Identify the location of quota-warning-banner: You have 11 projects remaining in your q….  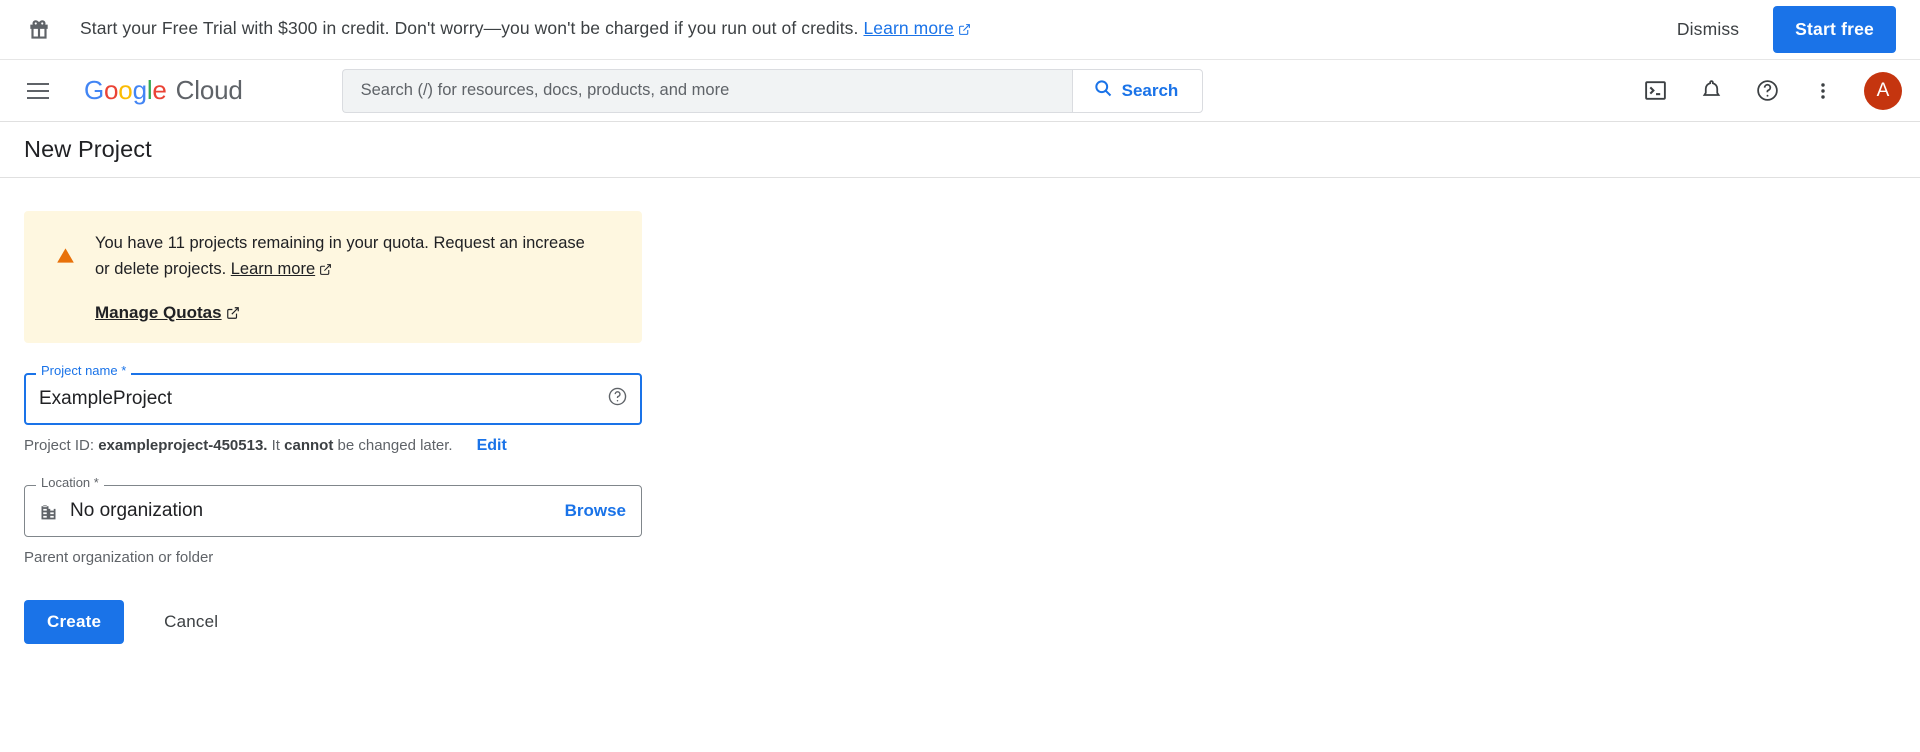
(333, 277).